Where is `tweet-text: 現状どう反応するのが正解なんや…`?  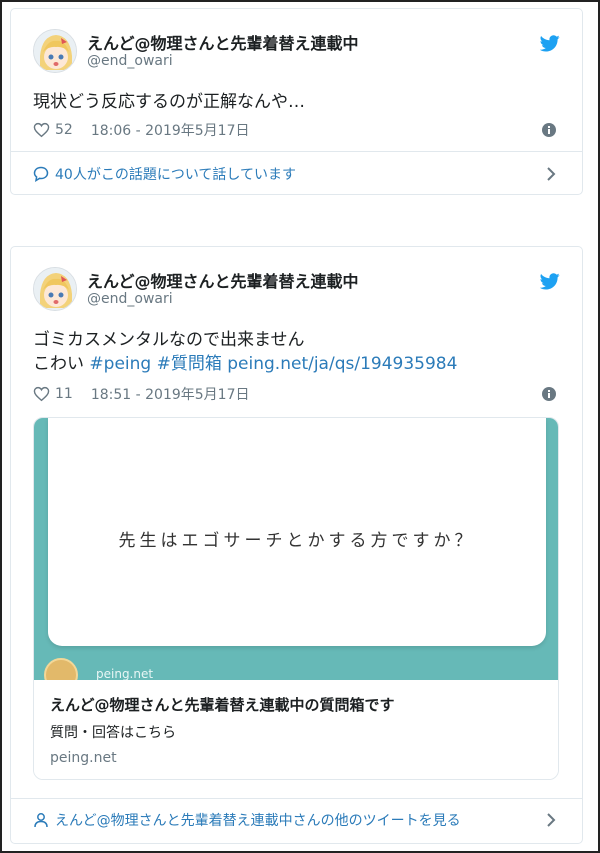
tweet-text: 現状どう反応するのが正解なんや… is located at coordinates (169, 102).